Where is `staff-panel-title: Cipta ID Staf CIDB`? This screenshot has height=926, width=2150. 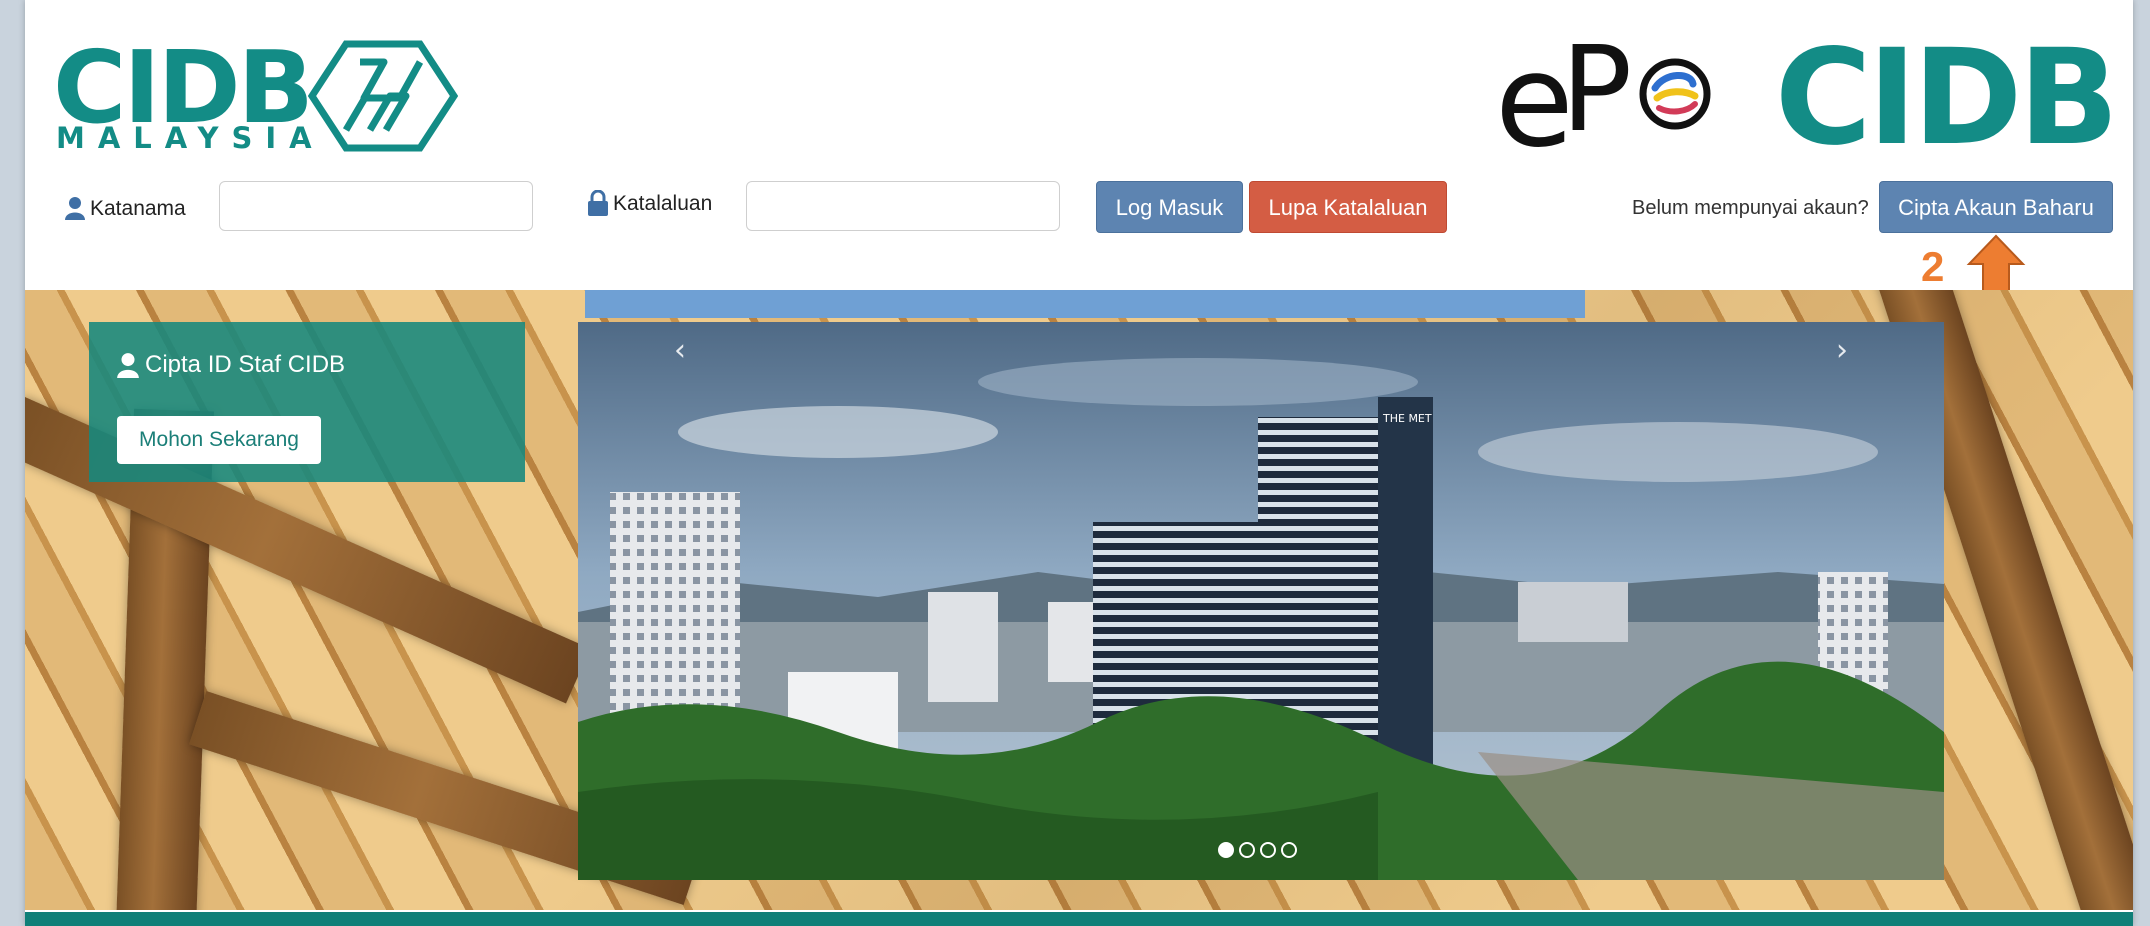 staff-panel-title: Cipta ID Staf CIDB is located at coordinates (231, 365).